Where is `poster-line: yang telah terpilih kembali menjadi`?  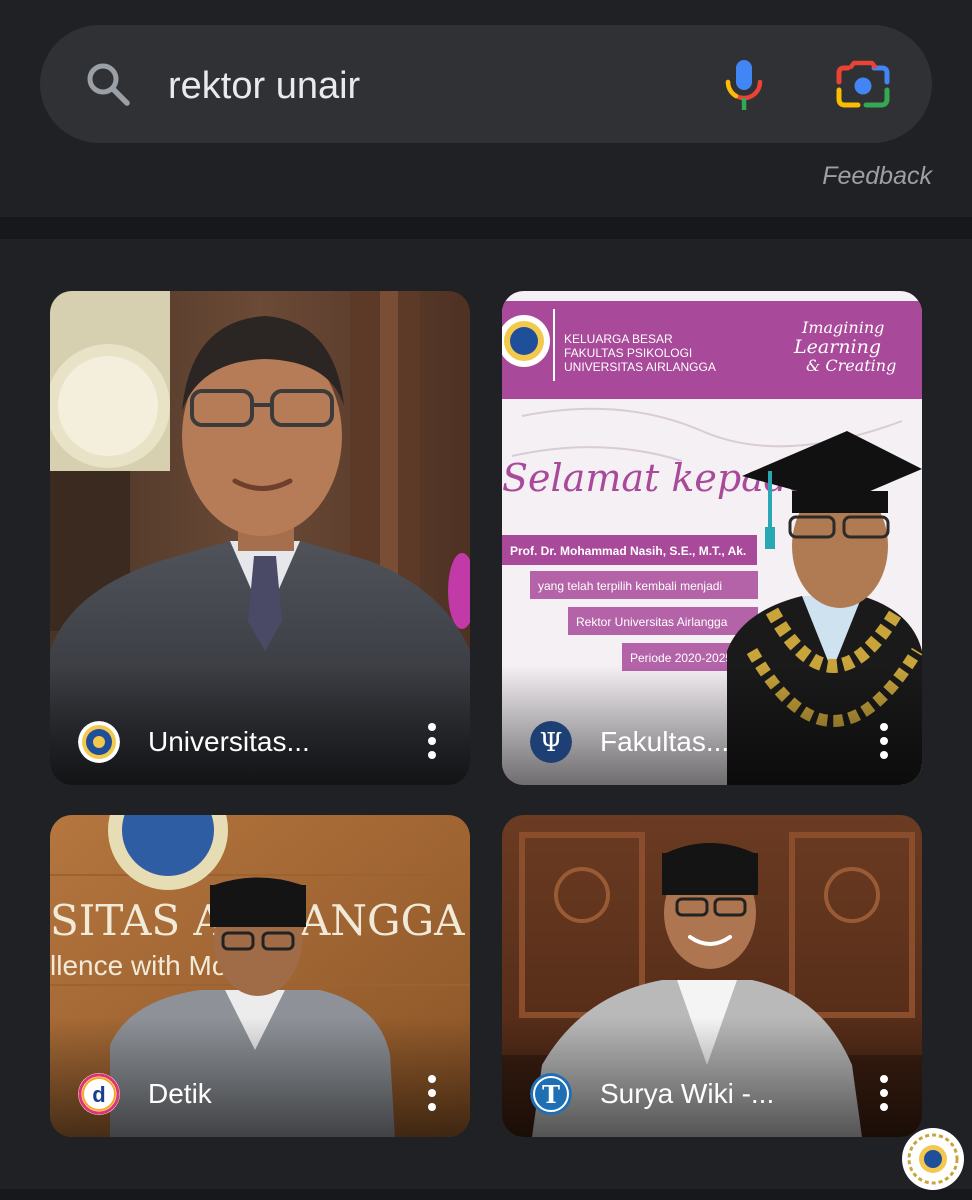 poster-line: yang telah terpilih kembali menjadi is located at coordinates (630, 586).